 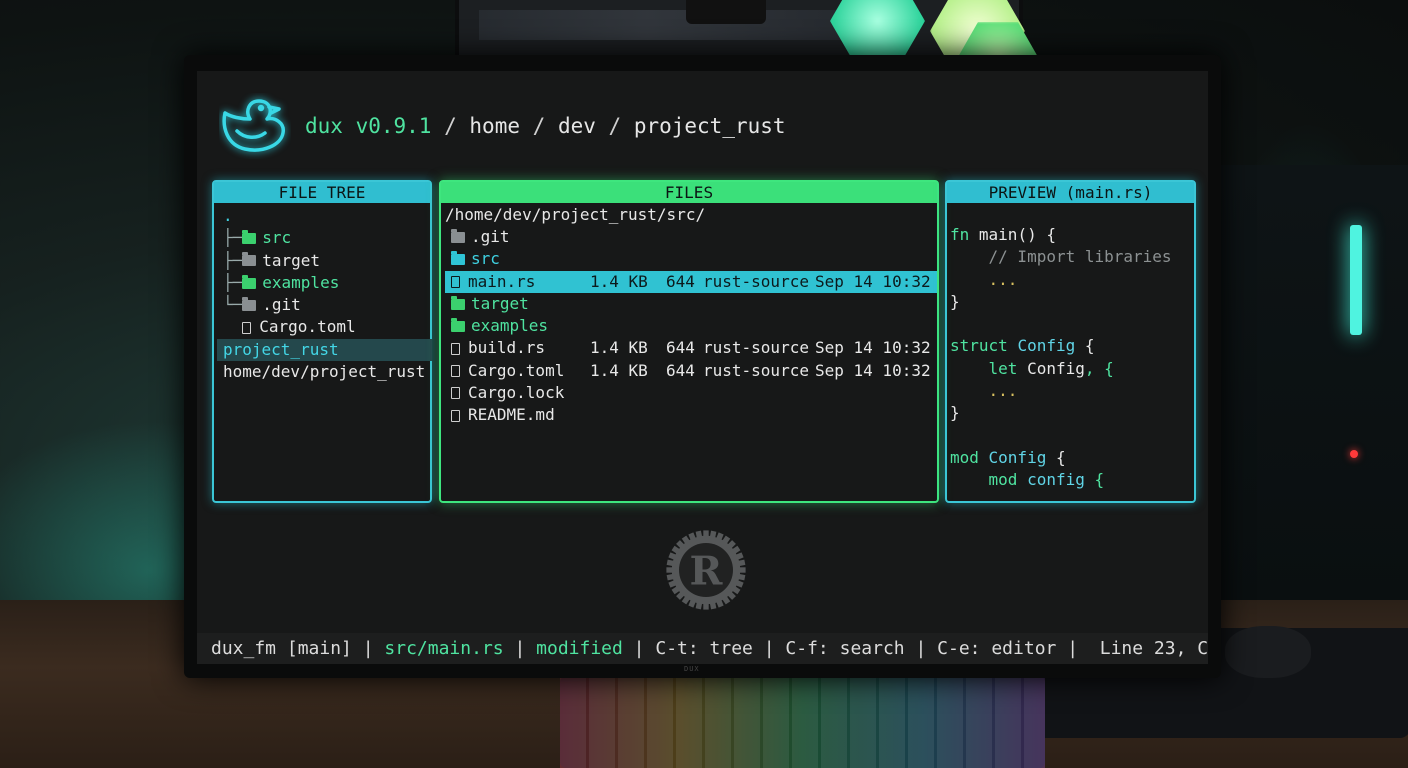 I want to click on code-line: let Config, {, so click(x=1072, y=369).